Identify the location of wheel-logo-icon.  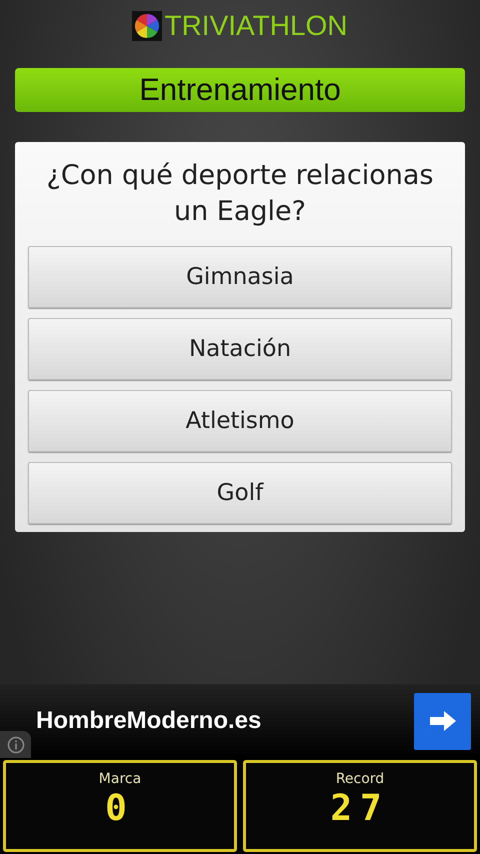
(147, 26).